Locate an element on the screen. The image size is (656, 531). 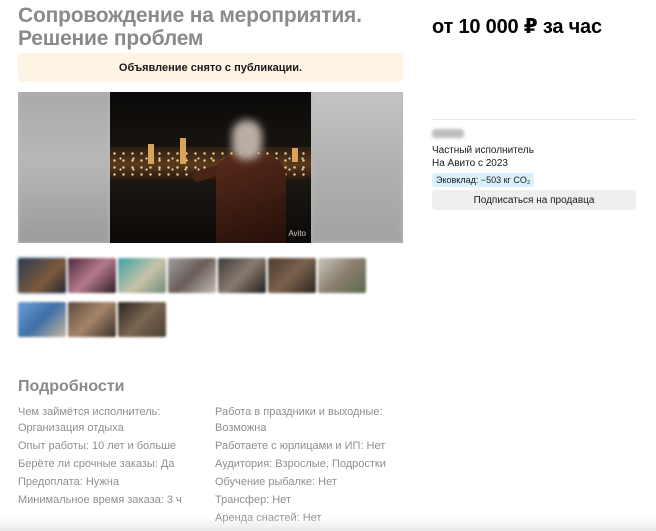
seller-name-blurred is located at coordinates (448, 133).